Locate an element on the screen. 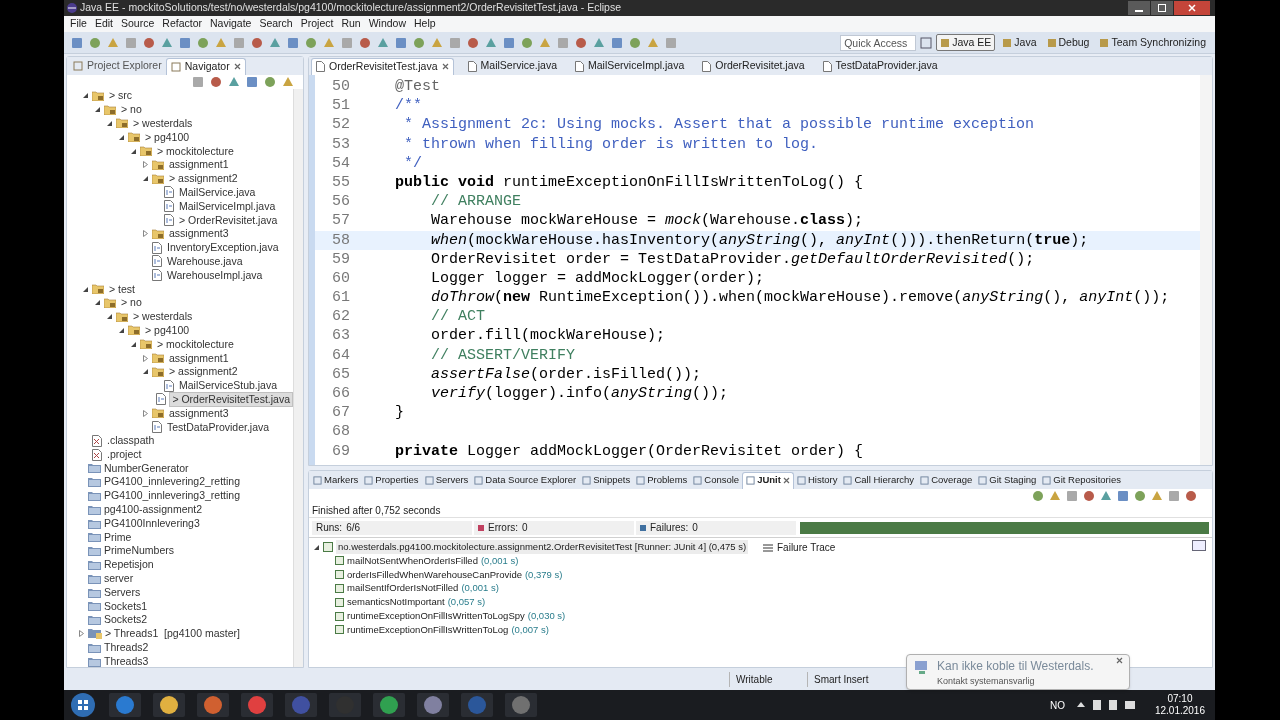  tree-item: TestDataProvider.java is located at coordinates (218, 427).